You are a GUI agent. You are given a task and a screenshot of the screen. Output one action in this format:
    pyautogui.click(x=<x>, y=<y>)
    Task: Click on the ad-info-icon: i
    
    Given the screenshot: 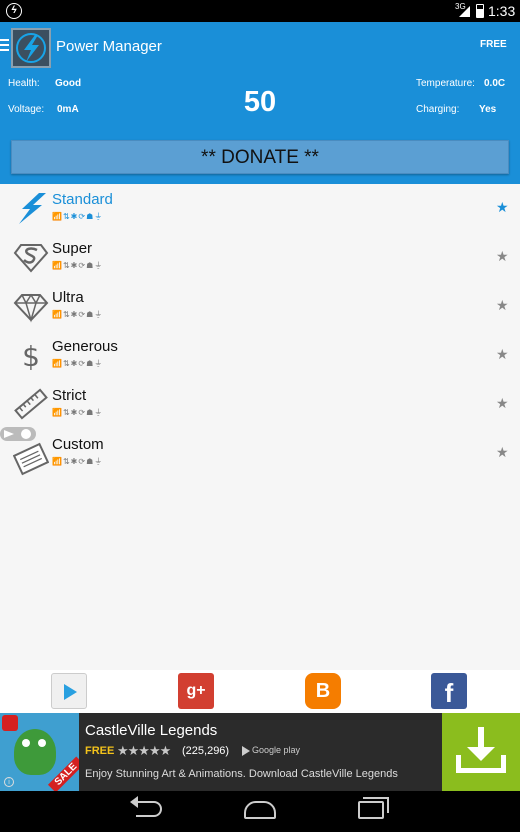 What is the action you would take?
    pyautogui.click(x=9, y=782)
    